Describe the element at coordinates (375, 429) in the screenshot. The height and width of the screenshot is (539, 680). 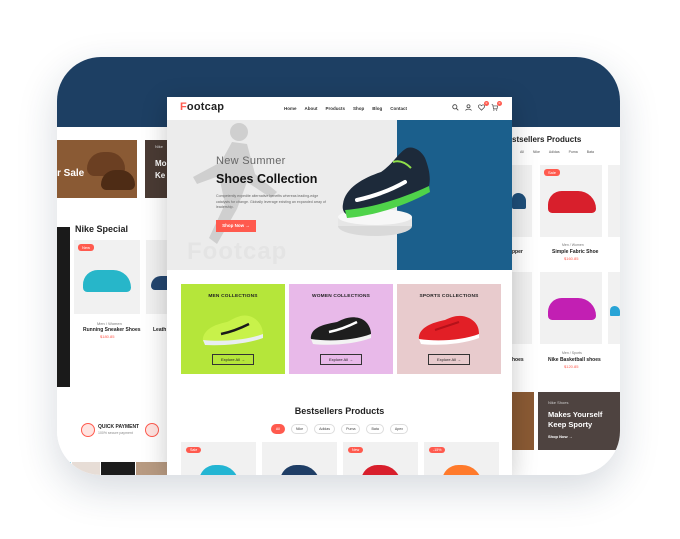
I see `filter-tab-bata: Bata` at that location.